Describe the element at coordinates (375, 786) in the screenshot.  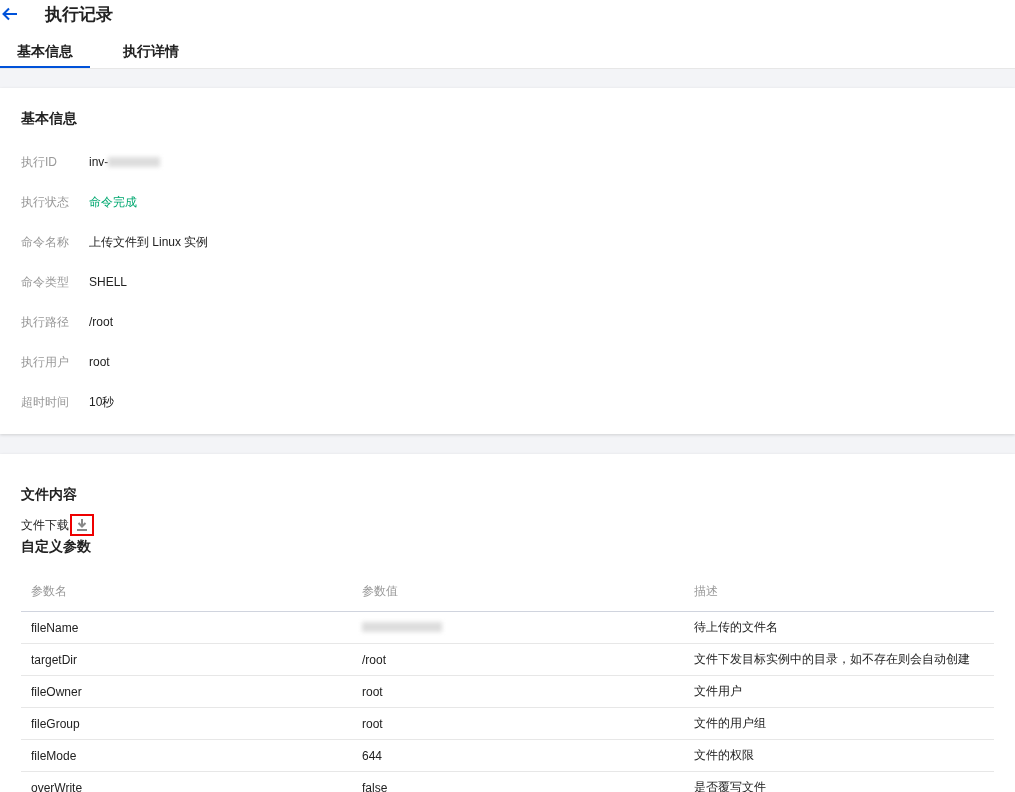
I see `table-cell-text: false` at that location.